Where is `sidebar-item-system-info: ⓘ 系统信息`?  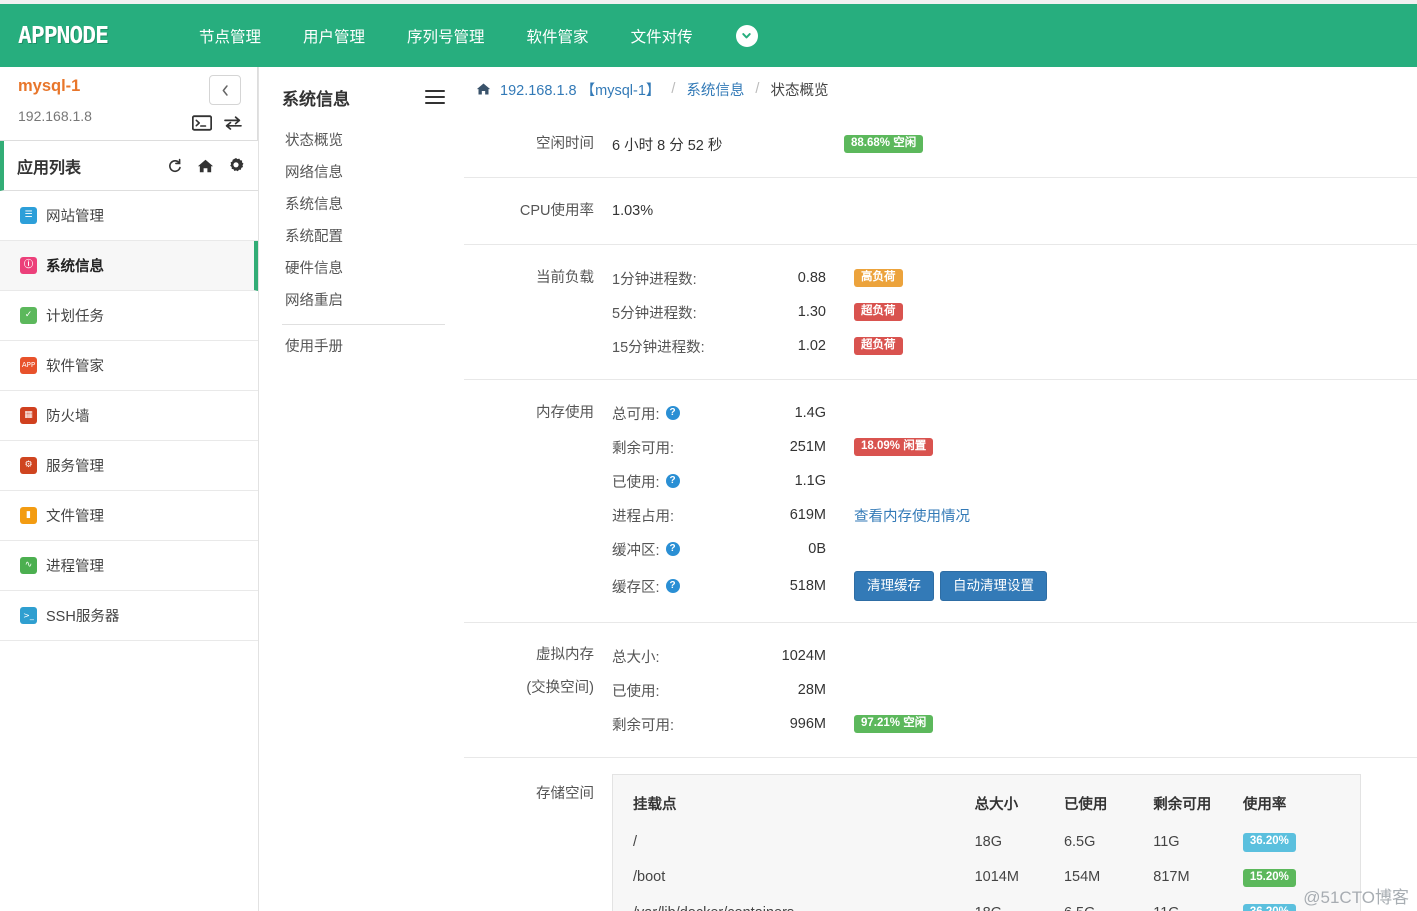
sidebar-item-system-info: ⓘ 系统信息 is located at coordinates (129, 266).